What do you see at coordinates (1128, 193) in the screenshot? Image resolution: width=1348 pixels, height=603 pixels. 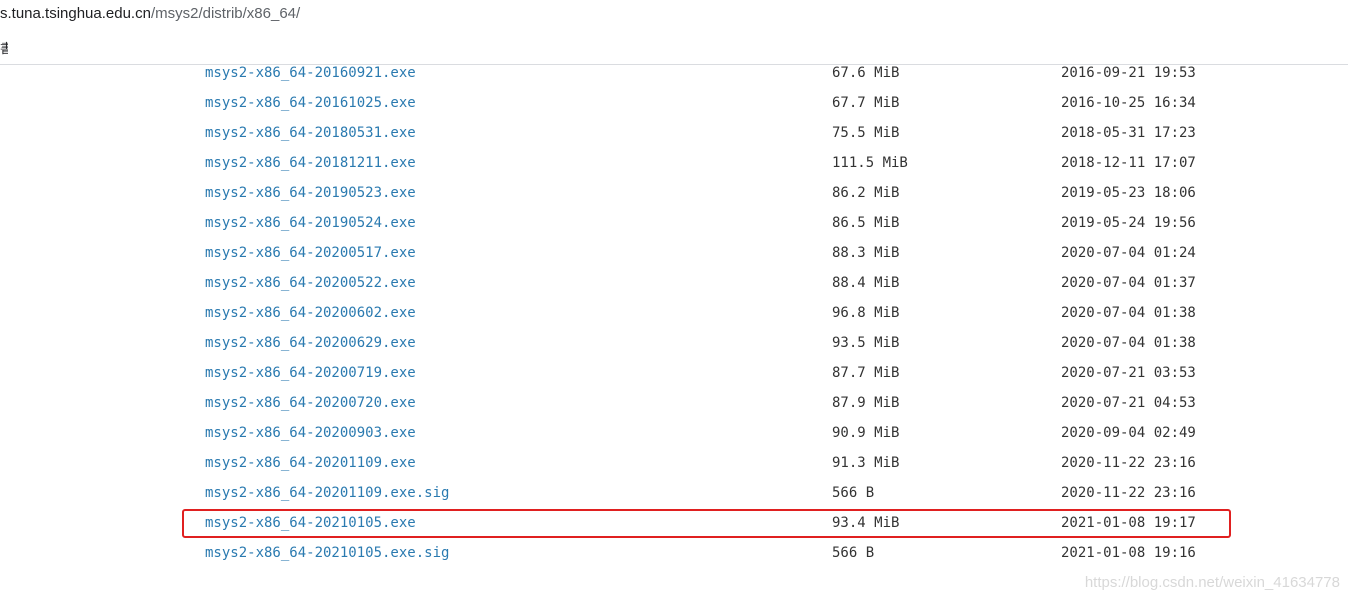 I see `file-date: 2019-05-23 18:06` at bounding box center [1128, 193].